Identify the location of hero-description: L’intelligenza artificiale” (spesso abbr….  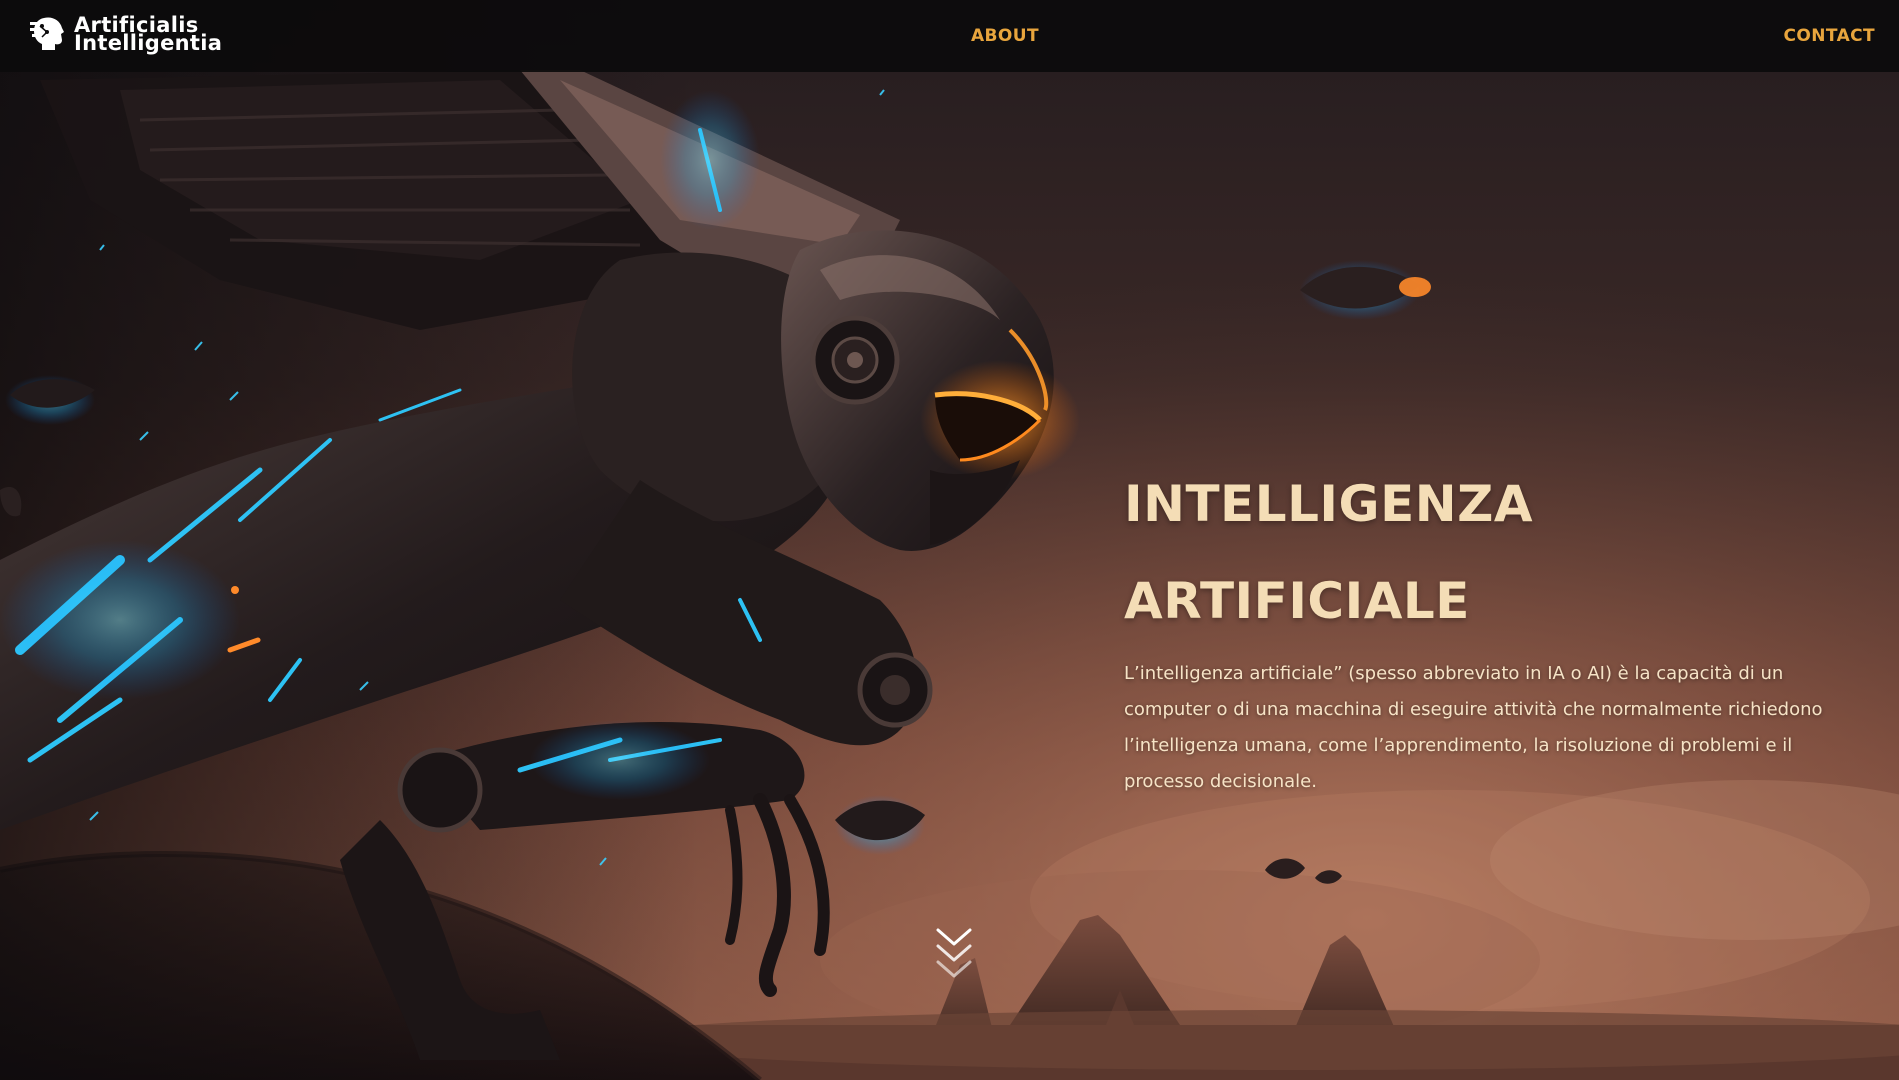
(1473, 727).